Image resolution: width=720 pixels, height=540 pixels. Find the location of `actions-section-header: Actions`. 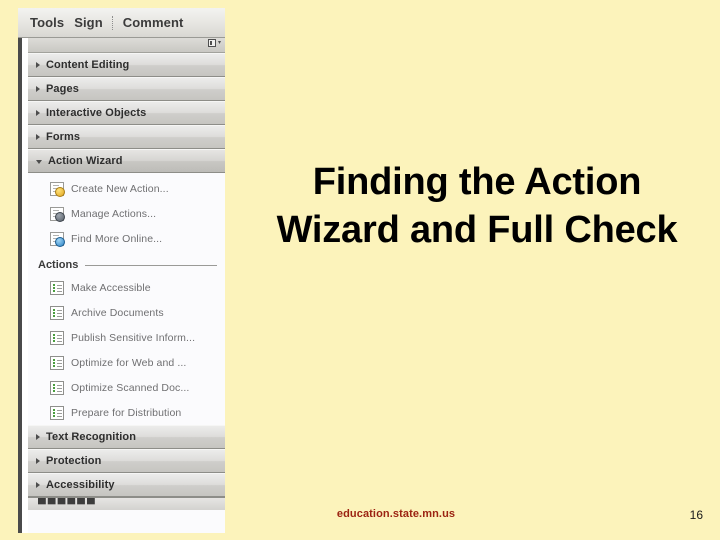

actions-section-header: Actions is located at coordinates (126, 265).